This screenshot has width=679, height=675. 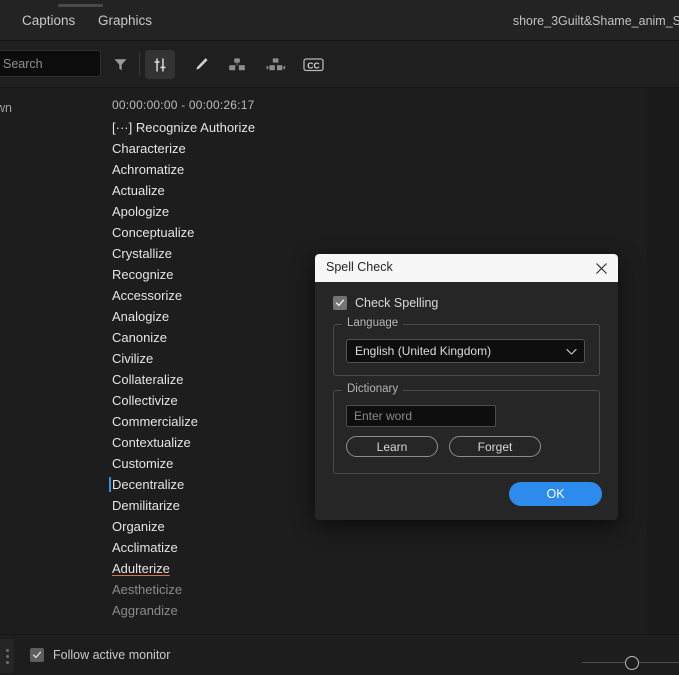 What do you see at coordinates (339, 64) in the screenshot?
I see `captions-toolbar: CC` at bounding box center [339, 64].